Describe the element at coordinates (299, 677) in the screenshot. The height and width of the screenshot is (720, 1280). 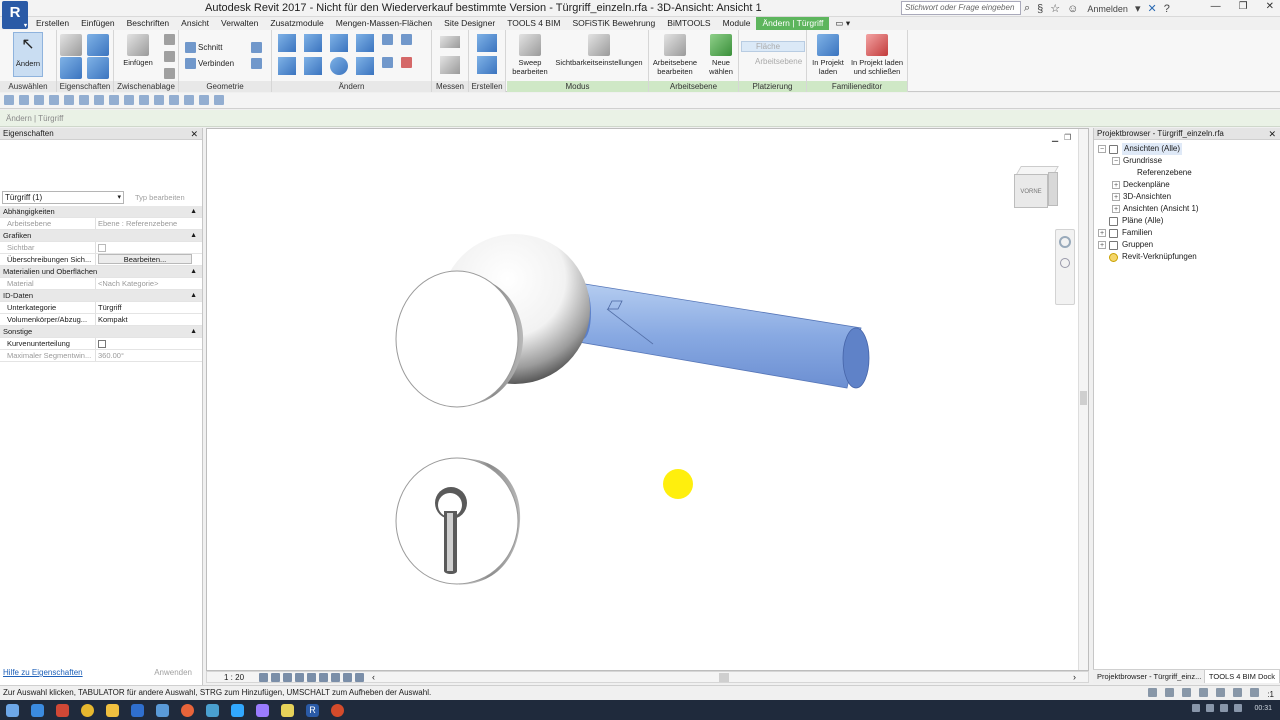
I see `shadows-icon` at that location.